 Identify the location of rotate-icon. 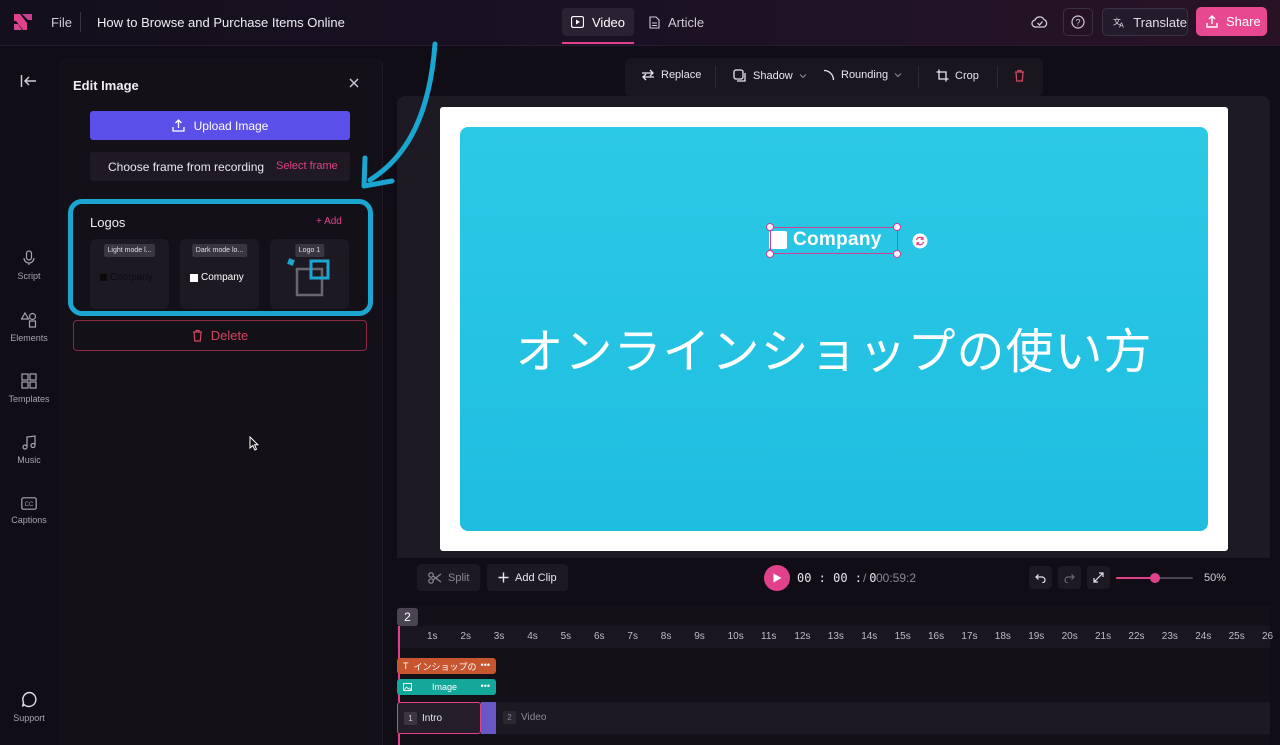
(920, 241).